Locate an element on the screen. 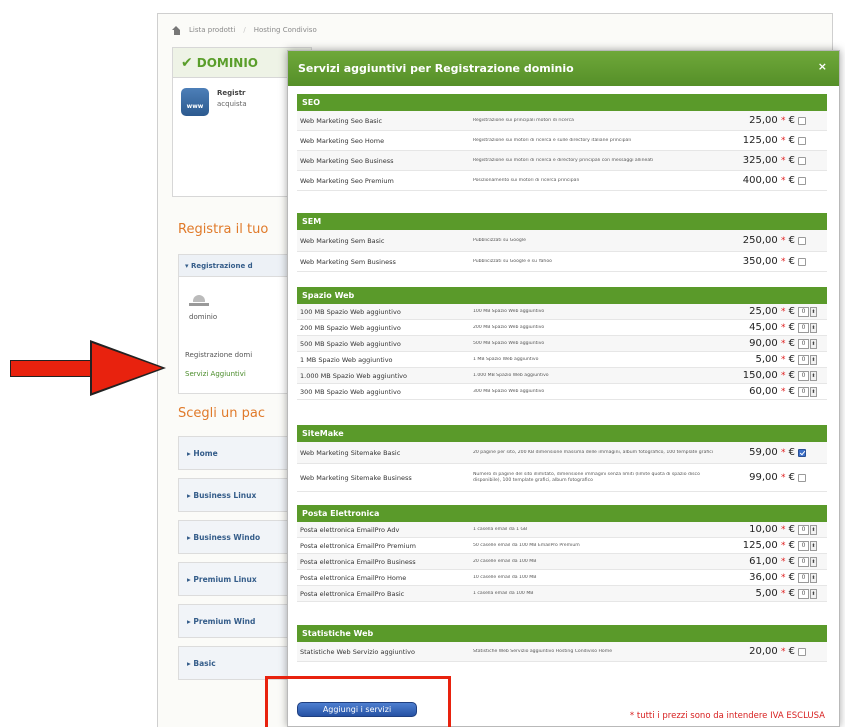  price-value: 325,00 is located at coordinates (760, 160).